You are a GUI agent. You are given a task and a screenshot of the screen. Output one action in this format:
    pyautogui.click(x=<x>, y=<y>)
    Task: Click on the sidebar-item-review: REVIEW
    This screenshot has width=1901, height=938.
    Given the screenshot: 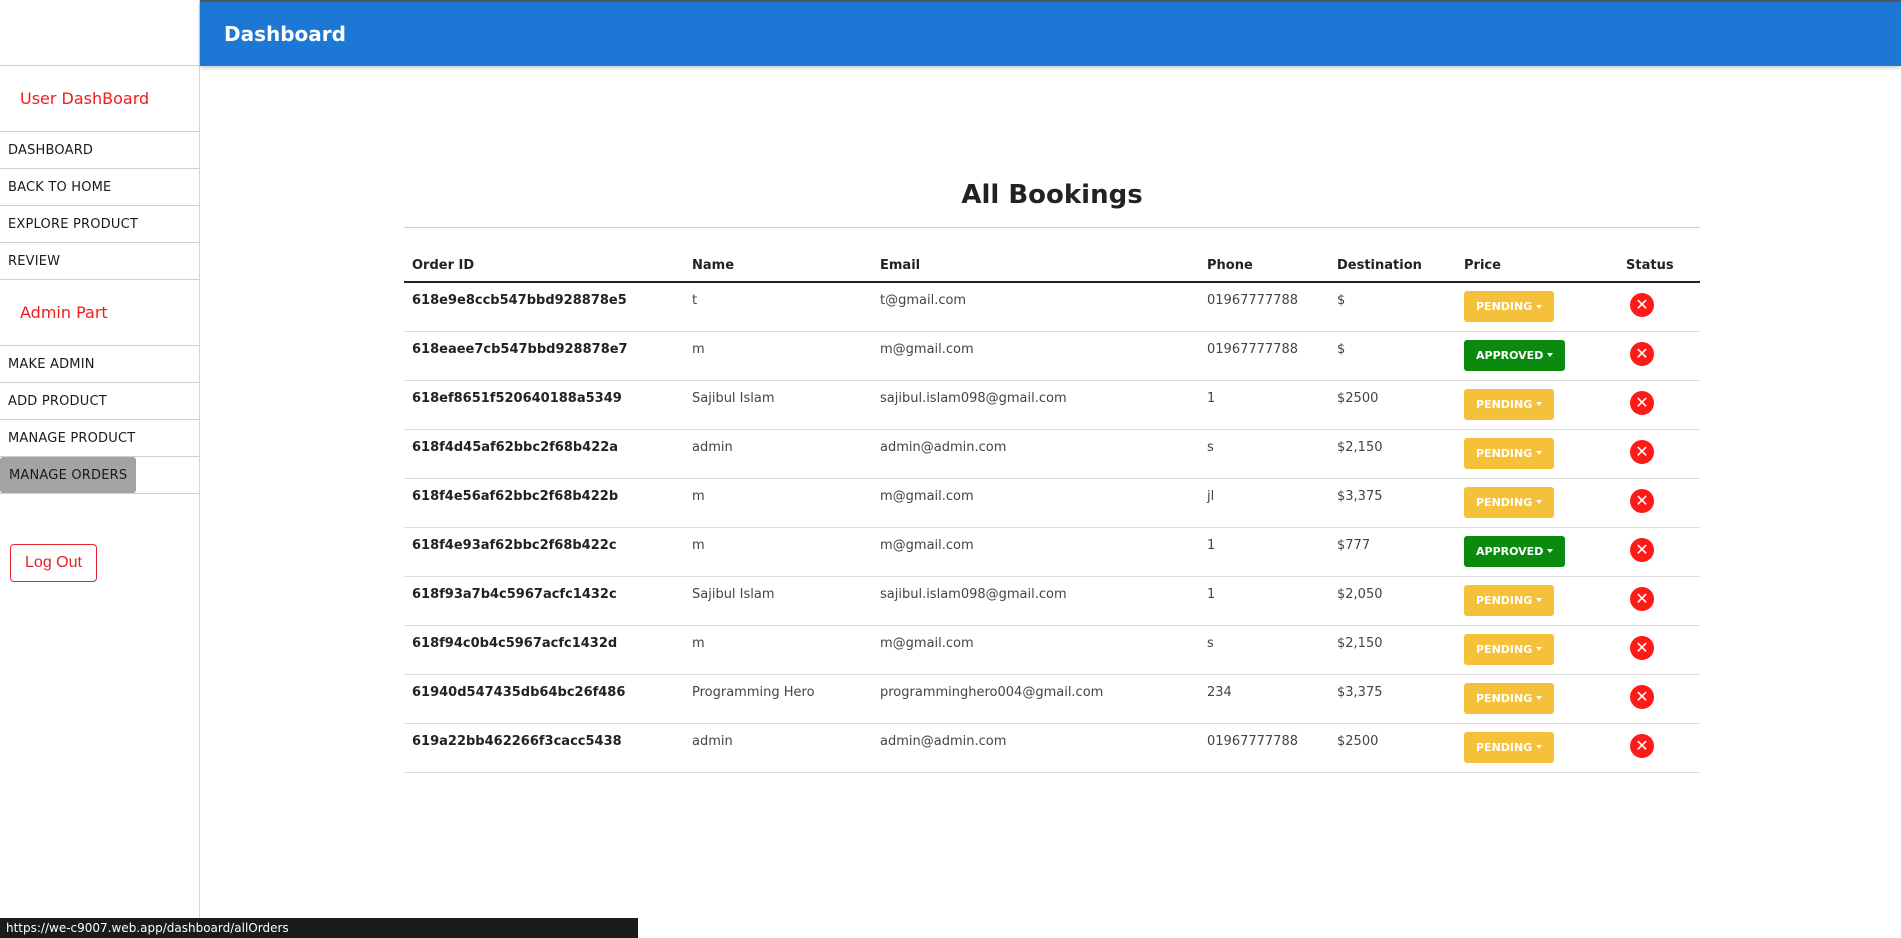 What is the action you would take?
    pyautogui.click(x=99, y=261)
    